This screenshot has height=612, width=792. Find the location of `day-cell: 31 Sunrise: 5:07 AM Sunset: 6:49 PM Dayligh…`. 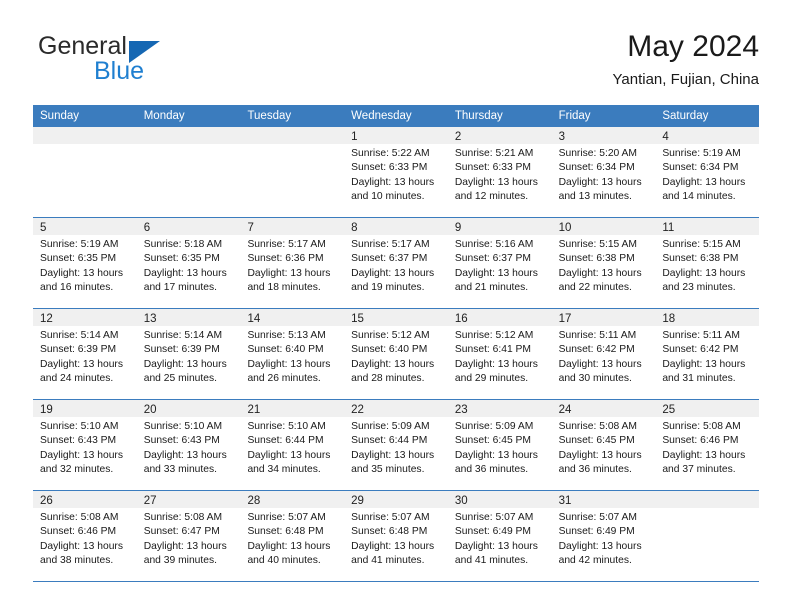

day-cell: 31 Sunrise: 5:07 AM Sunset: 6:49 PM Dayligh… is located at coordinates (603, 536).